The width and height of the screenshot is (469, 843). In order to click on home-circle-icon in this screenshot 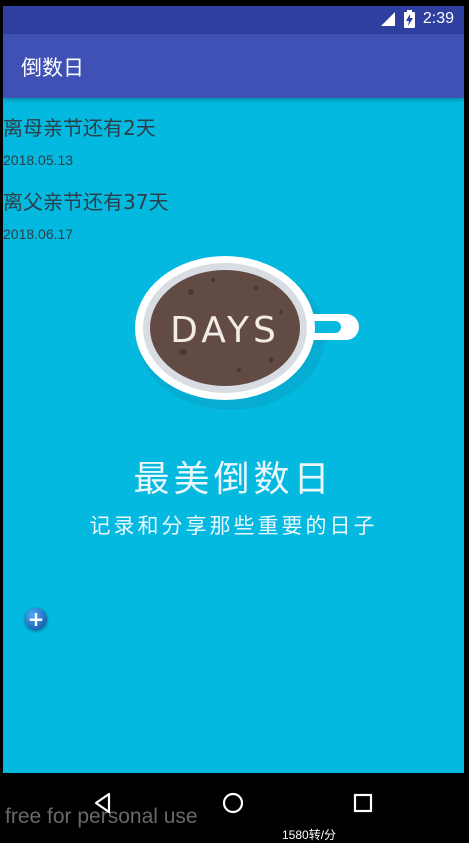, I will do `click(233, 803)`.